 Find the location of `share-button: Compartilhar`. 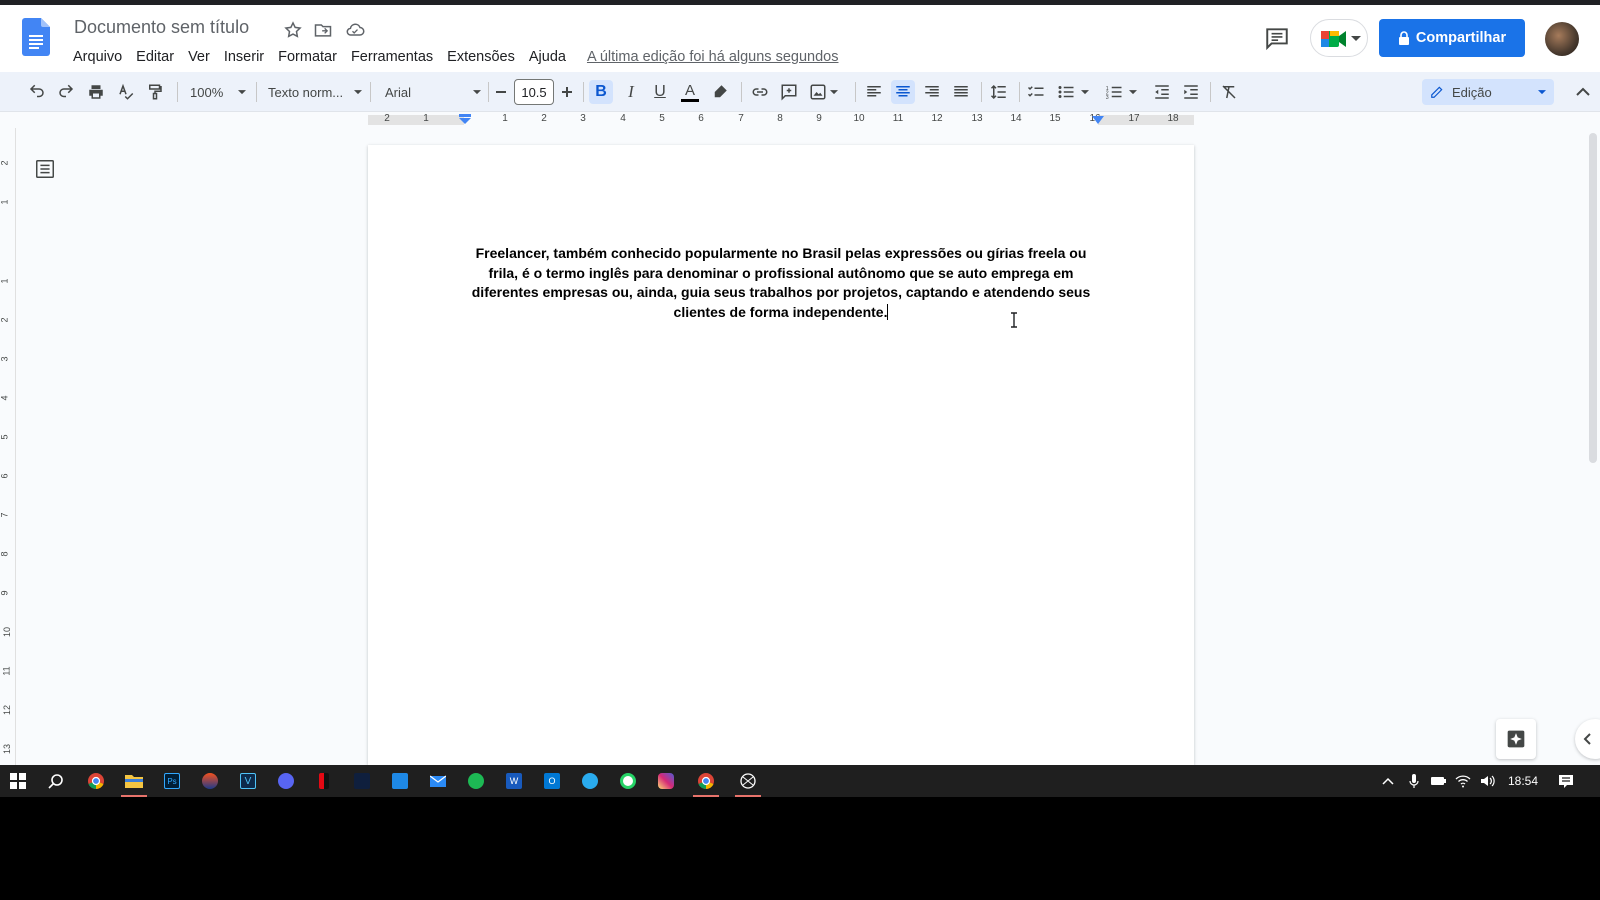

share-button: Compartilhar is located at coordinates (1452, 38).